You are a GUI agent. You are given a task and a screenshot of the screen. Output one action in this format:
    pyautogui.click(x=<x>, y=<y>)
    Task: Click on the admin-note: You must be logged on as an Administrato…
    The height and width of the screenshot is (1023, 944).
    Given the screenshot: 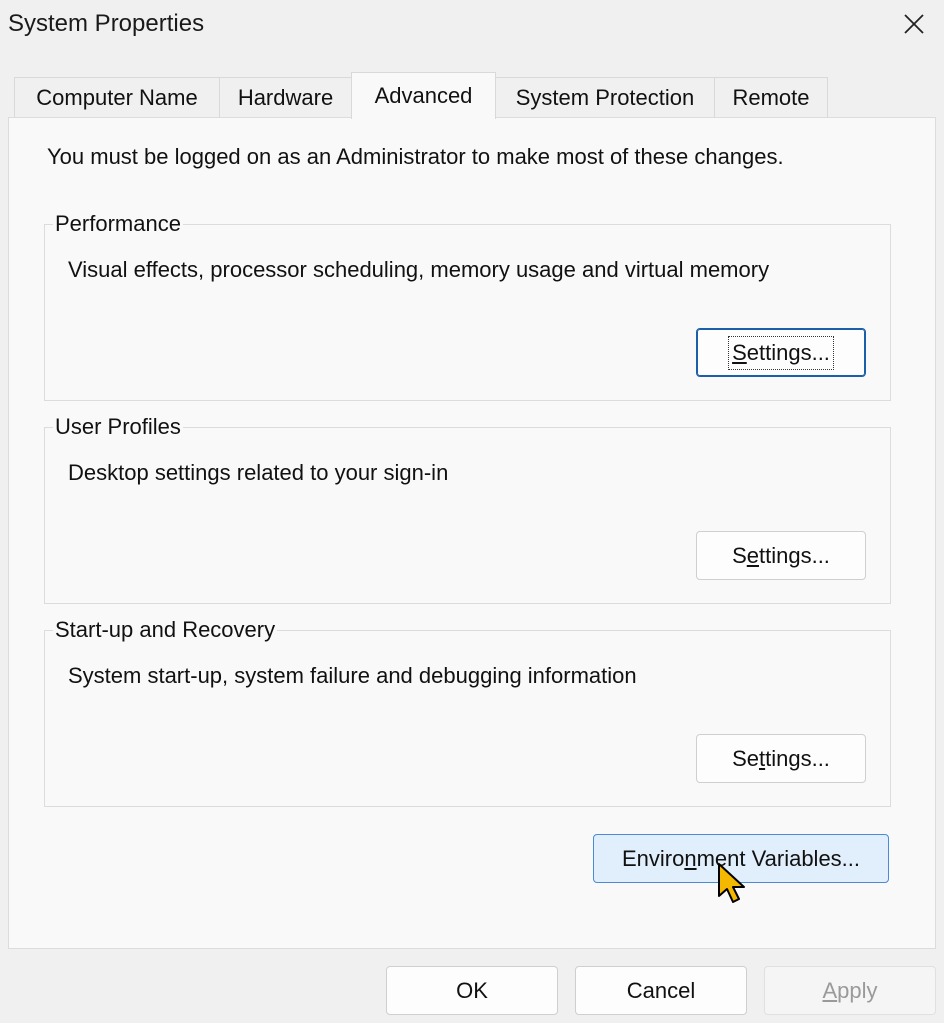 What is the action you would take?
    pyautogui.click(x=415, y=156)
    